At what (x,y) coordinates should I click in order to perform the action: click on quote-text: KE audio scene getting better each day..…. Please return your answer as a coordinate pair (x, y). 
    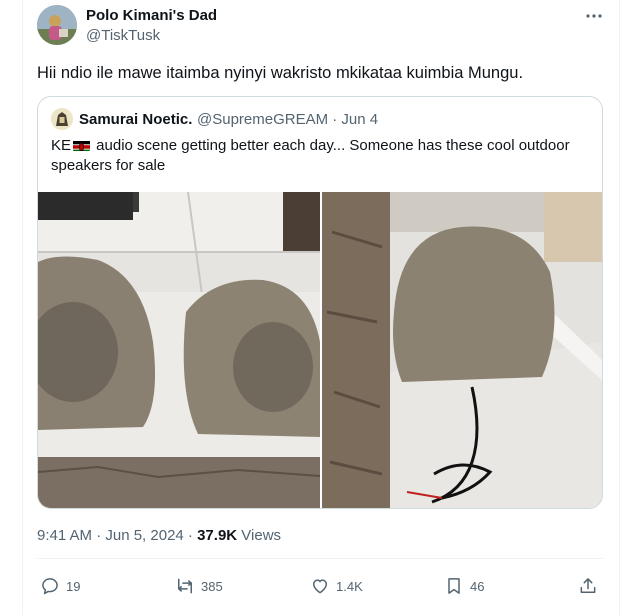
    Looking at the image, I should click on (323, 156).